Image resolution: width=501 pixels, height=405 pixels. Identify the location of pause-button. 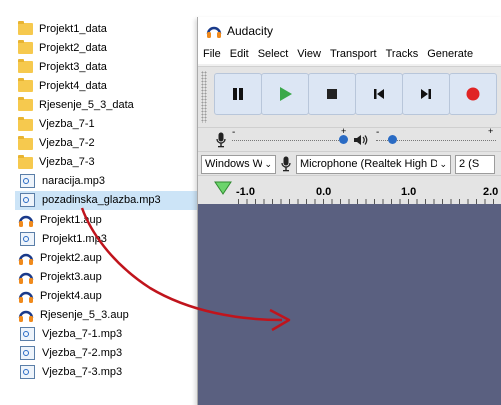
(238, 94).